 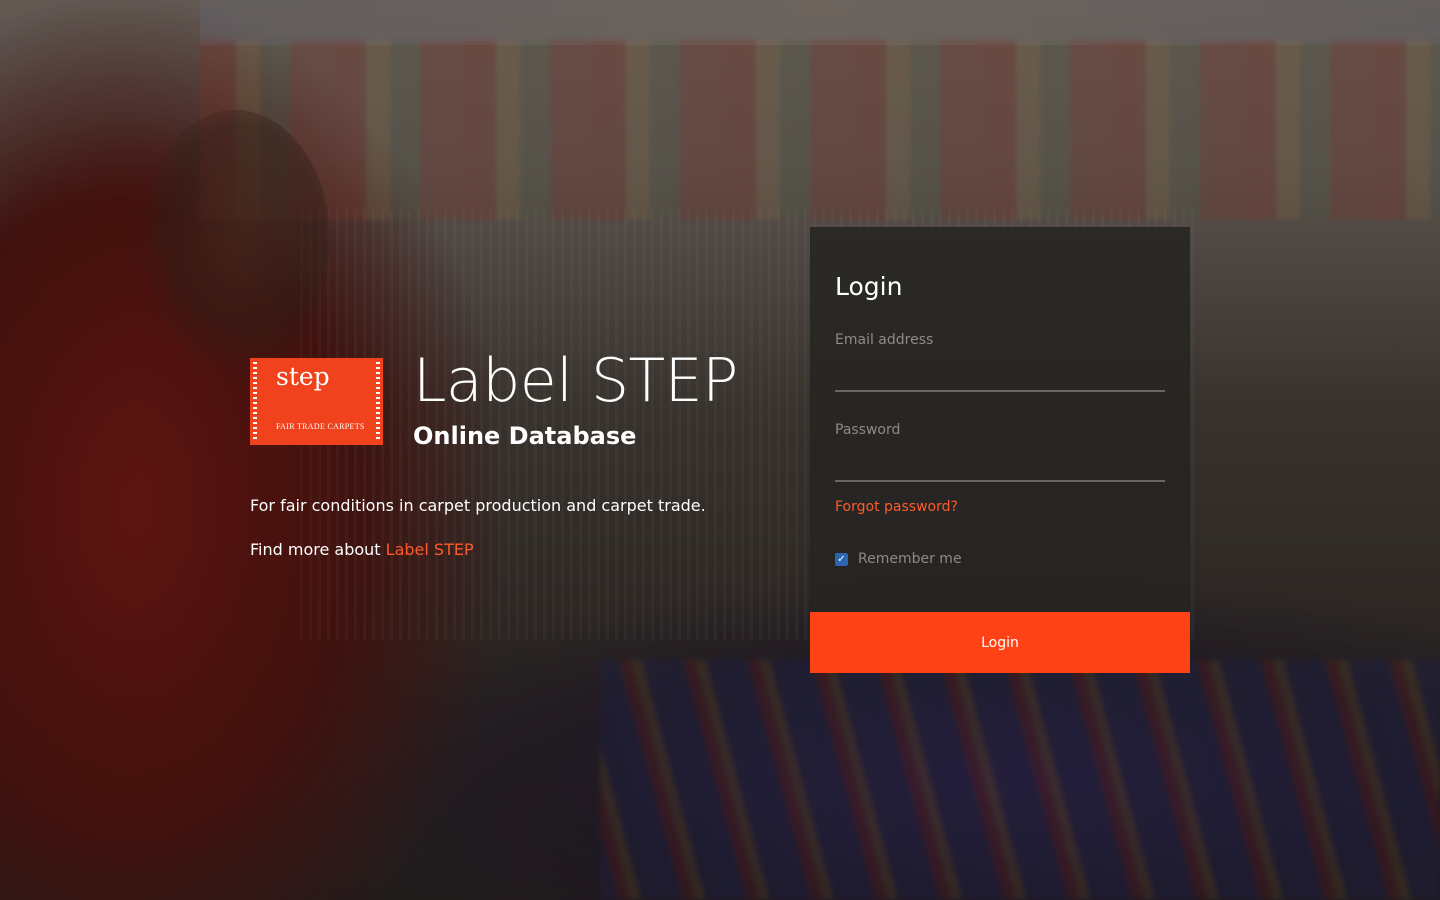 I want to click on remember-me: ✓ Remember me, so click(x=898, y=559).